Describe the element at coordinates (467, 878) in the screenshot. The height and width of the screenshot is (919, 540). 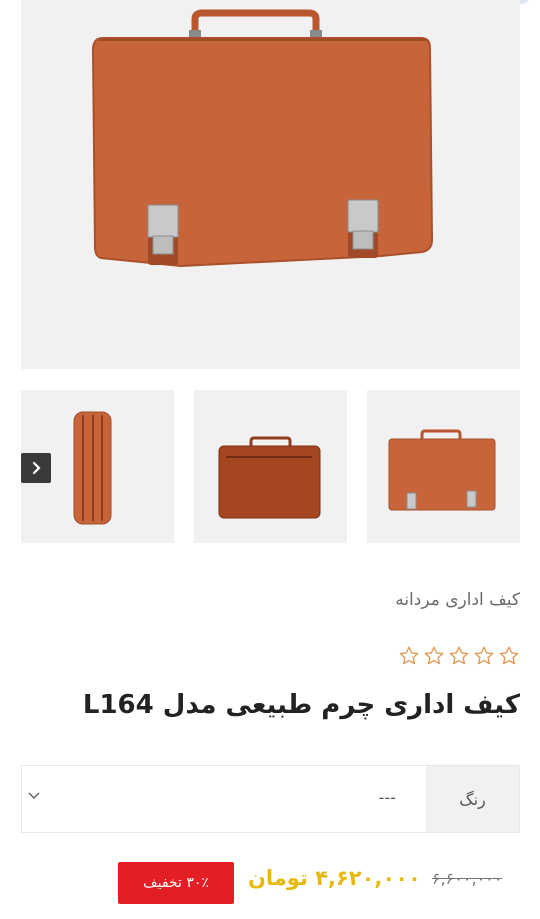
I see `old-price: ۶,۶۰۰,۰۰۰` at that location.